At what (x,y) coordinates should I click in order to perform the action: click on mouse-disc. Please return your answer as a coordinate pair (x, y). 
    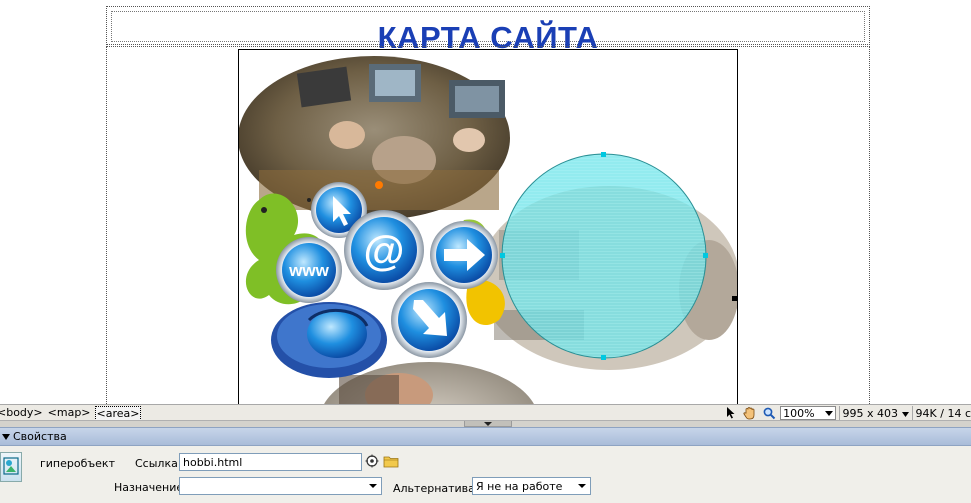
    Looking at the image, I should click on (329, 340).